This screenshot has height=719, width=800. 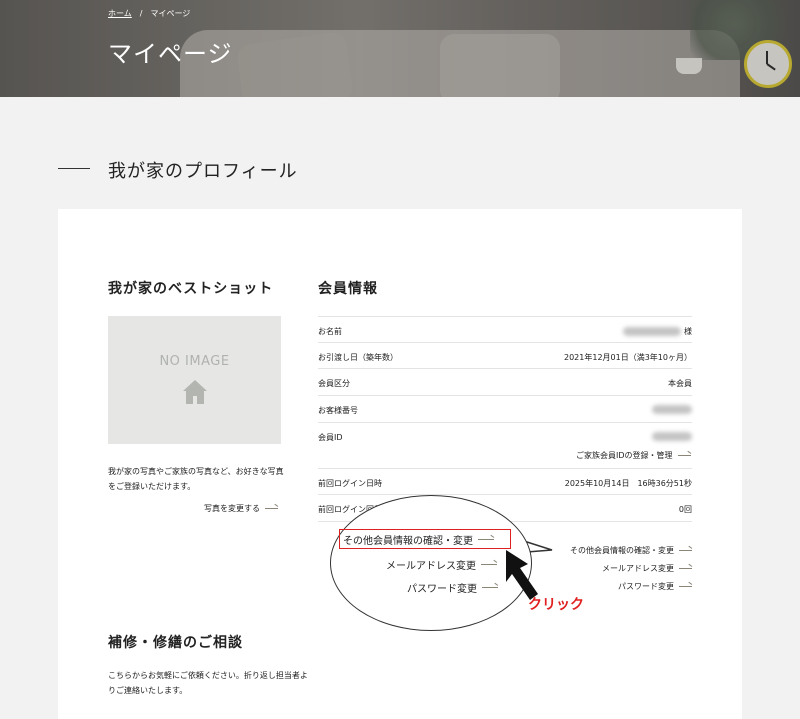 I want to click on email-change-link: メールアドレス変更, so click(x=647, y=568).